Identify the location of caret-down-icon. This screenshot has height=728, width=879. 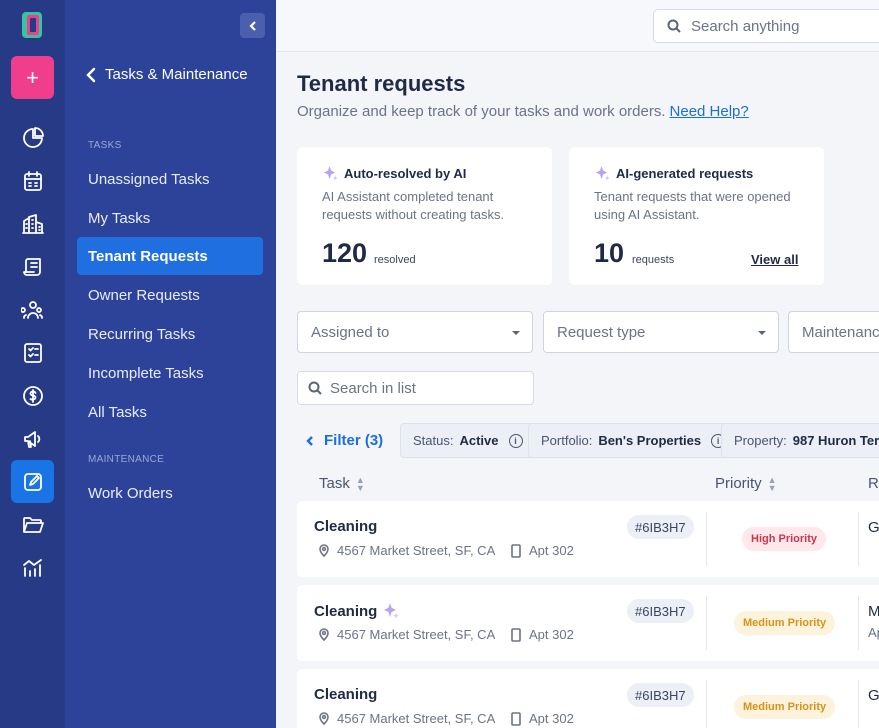
(516, 333).